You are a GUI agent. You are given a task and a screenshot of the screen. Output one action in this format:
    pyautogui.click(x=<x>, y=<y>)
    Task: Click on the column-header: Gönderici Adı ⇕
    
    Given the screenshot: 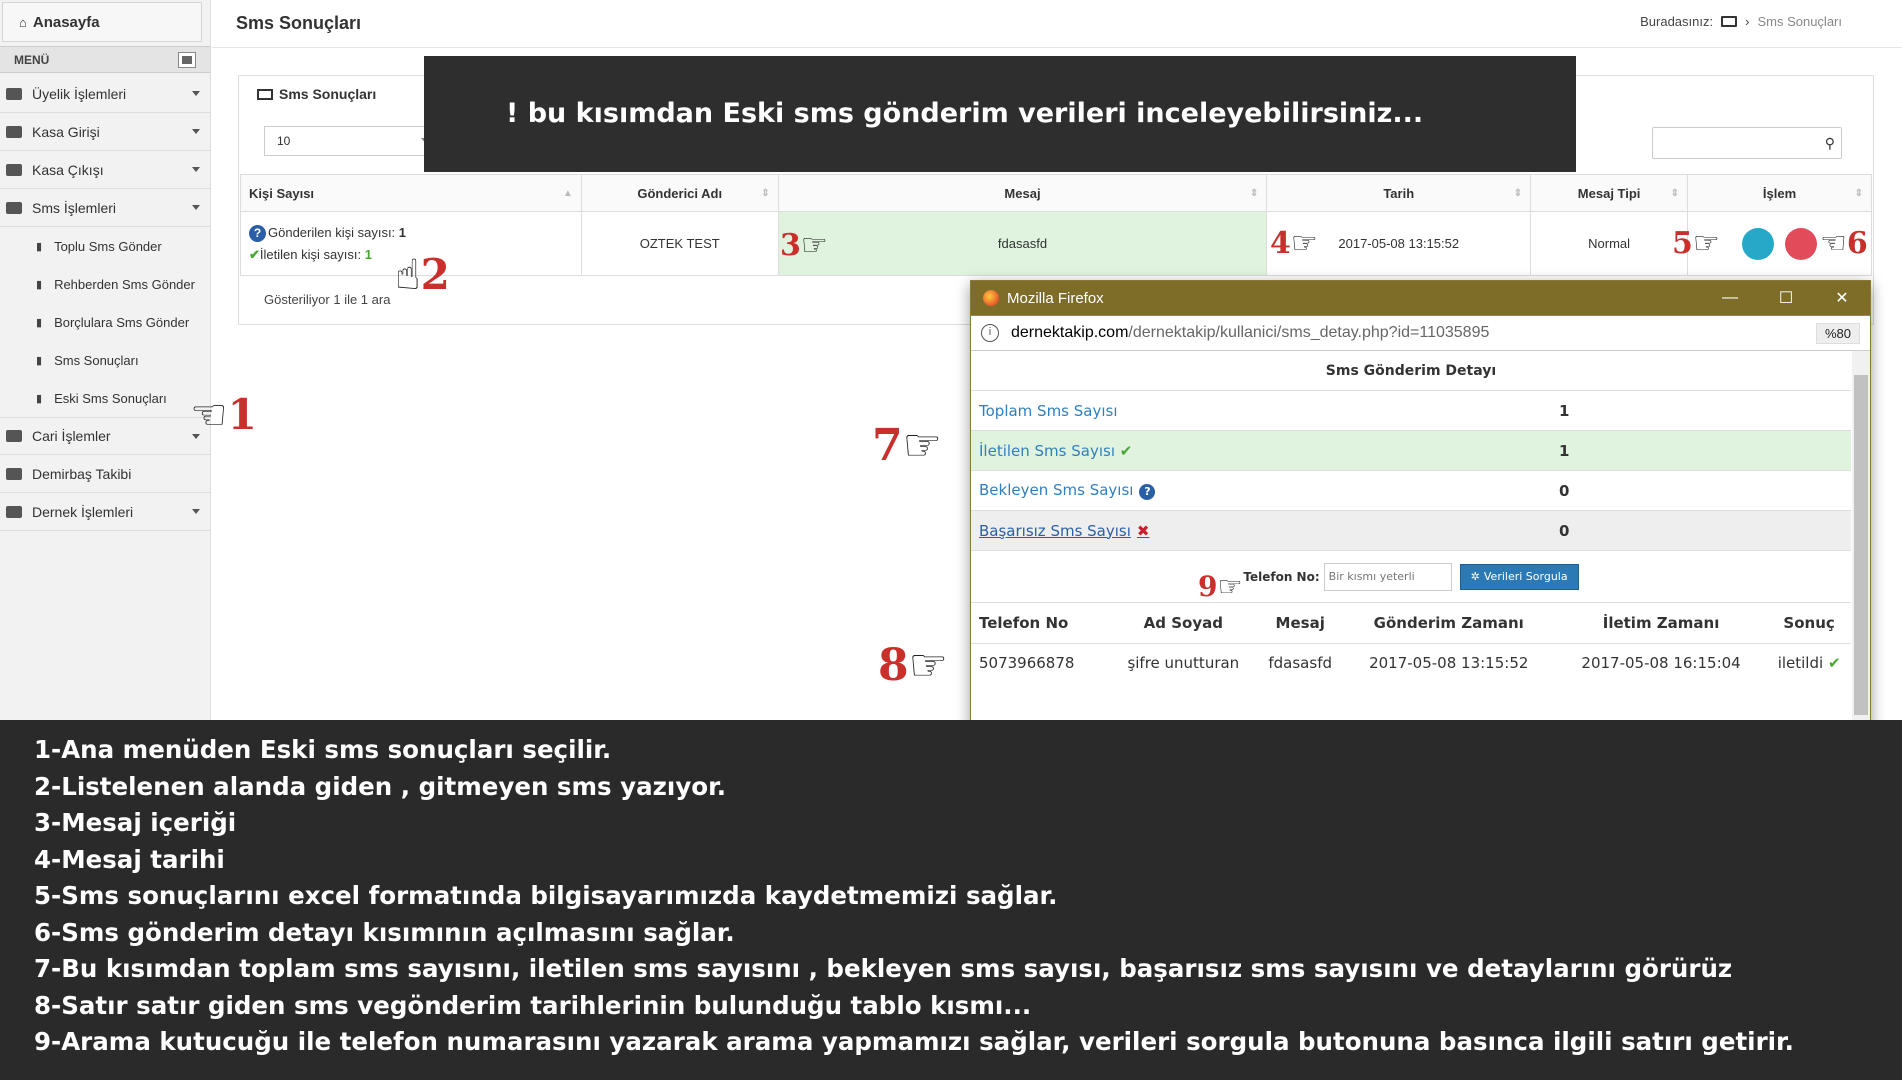 What is the action you would take?
    pyautogui.click(x=679, y=193)
    